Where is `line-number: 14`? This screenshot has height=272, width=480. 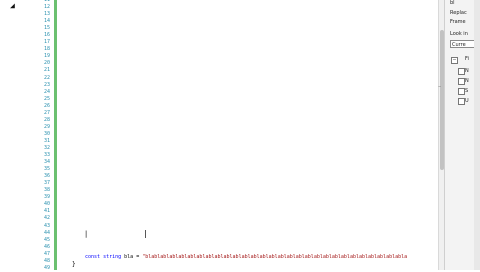 line-number: 14 is located at coordinates (46, 21).